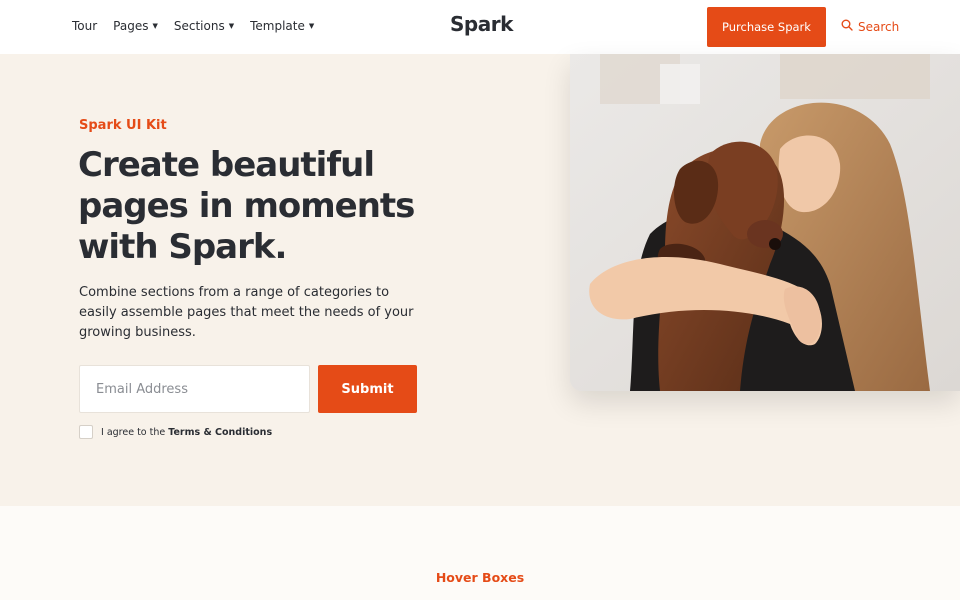 The width and height of the screenshot is (960, 600). I want to click on submit-button: Submit, so click(367, 389).